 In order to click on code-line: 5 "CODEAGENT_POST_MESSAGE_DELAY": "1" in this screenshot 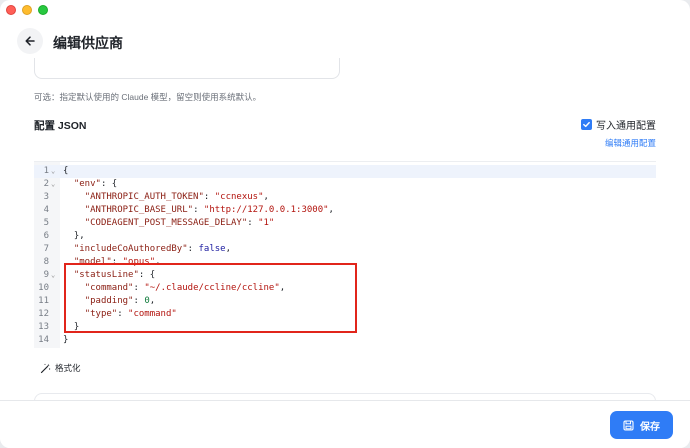, I will do `click(345, 223)`.